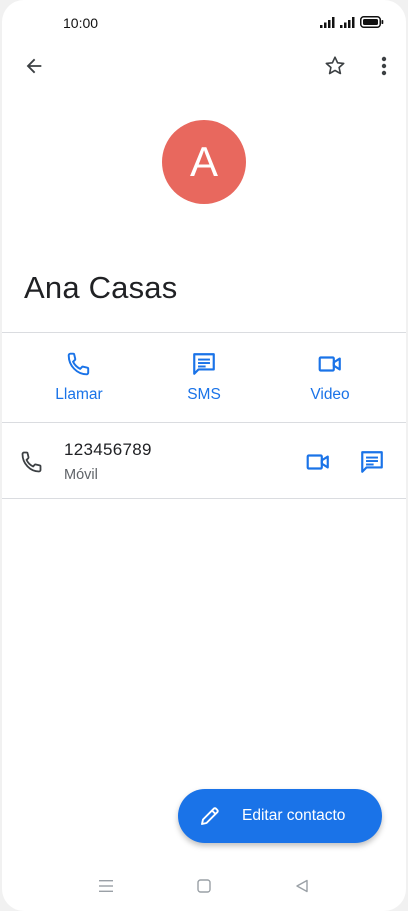 Image resolution: width=408 pixels, height=911 pixels. I want to click on status-bar: 10:00, so click(204, 22).